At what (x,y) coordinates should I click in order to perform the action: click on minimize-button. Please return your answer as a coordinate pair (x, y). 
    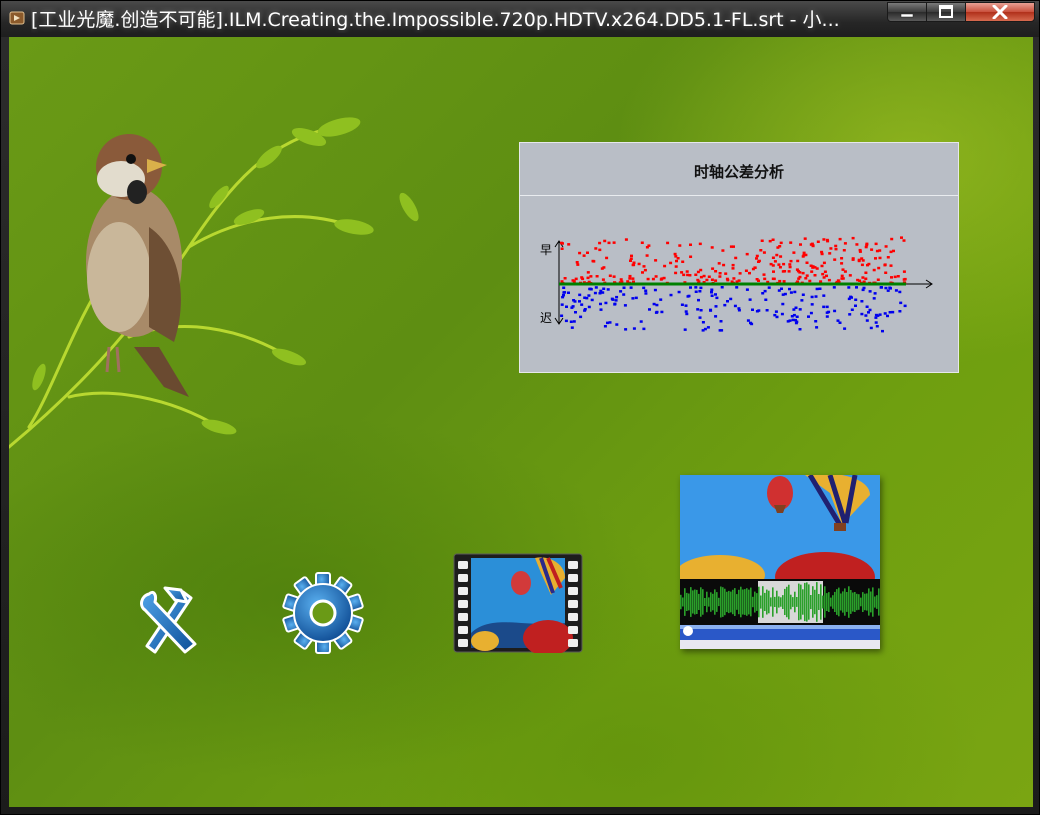
    Looking at the image, I should click on (907, 12).